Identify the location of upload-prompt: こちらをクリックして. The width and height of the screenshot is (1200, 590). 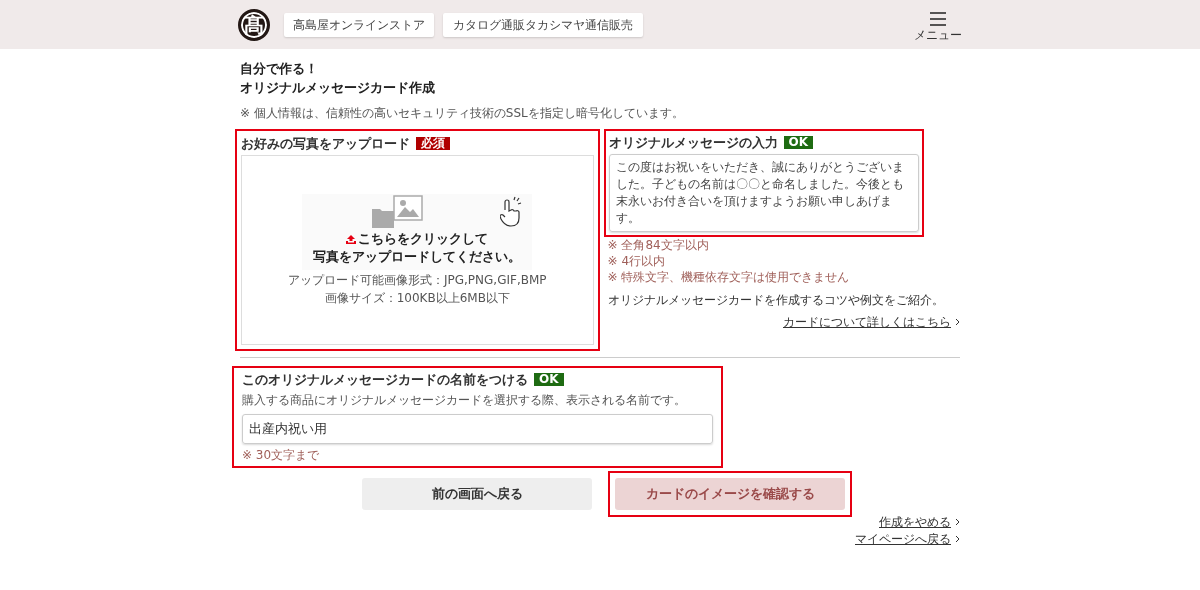
(423, 239).